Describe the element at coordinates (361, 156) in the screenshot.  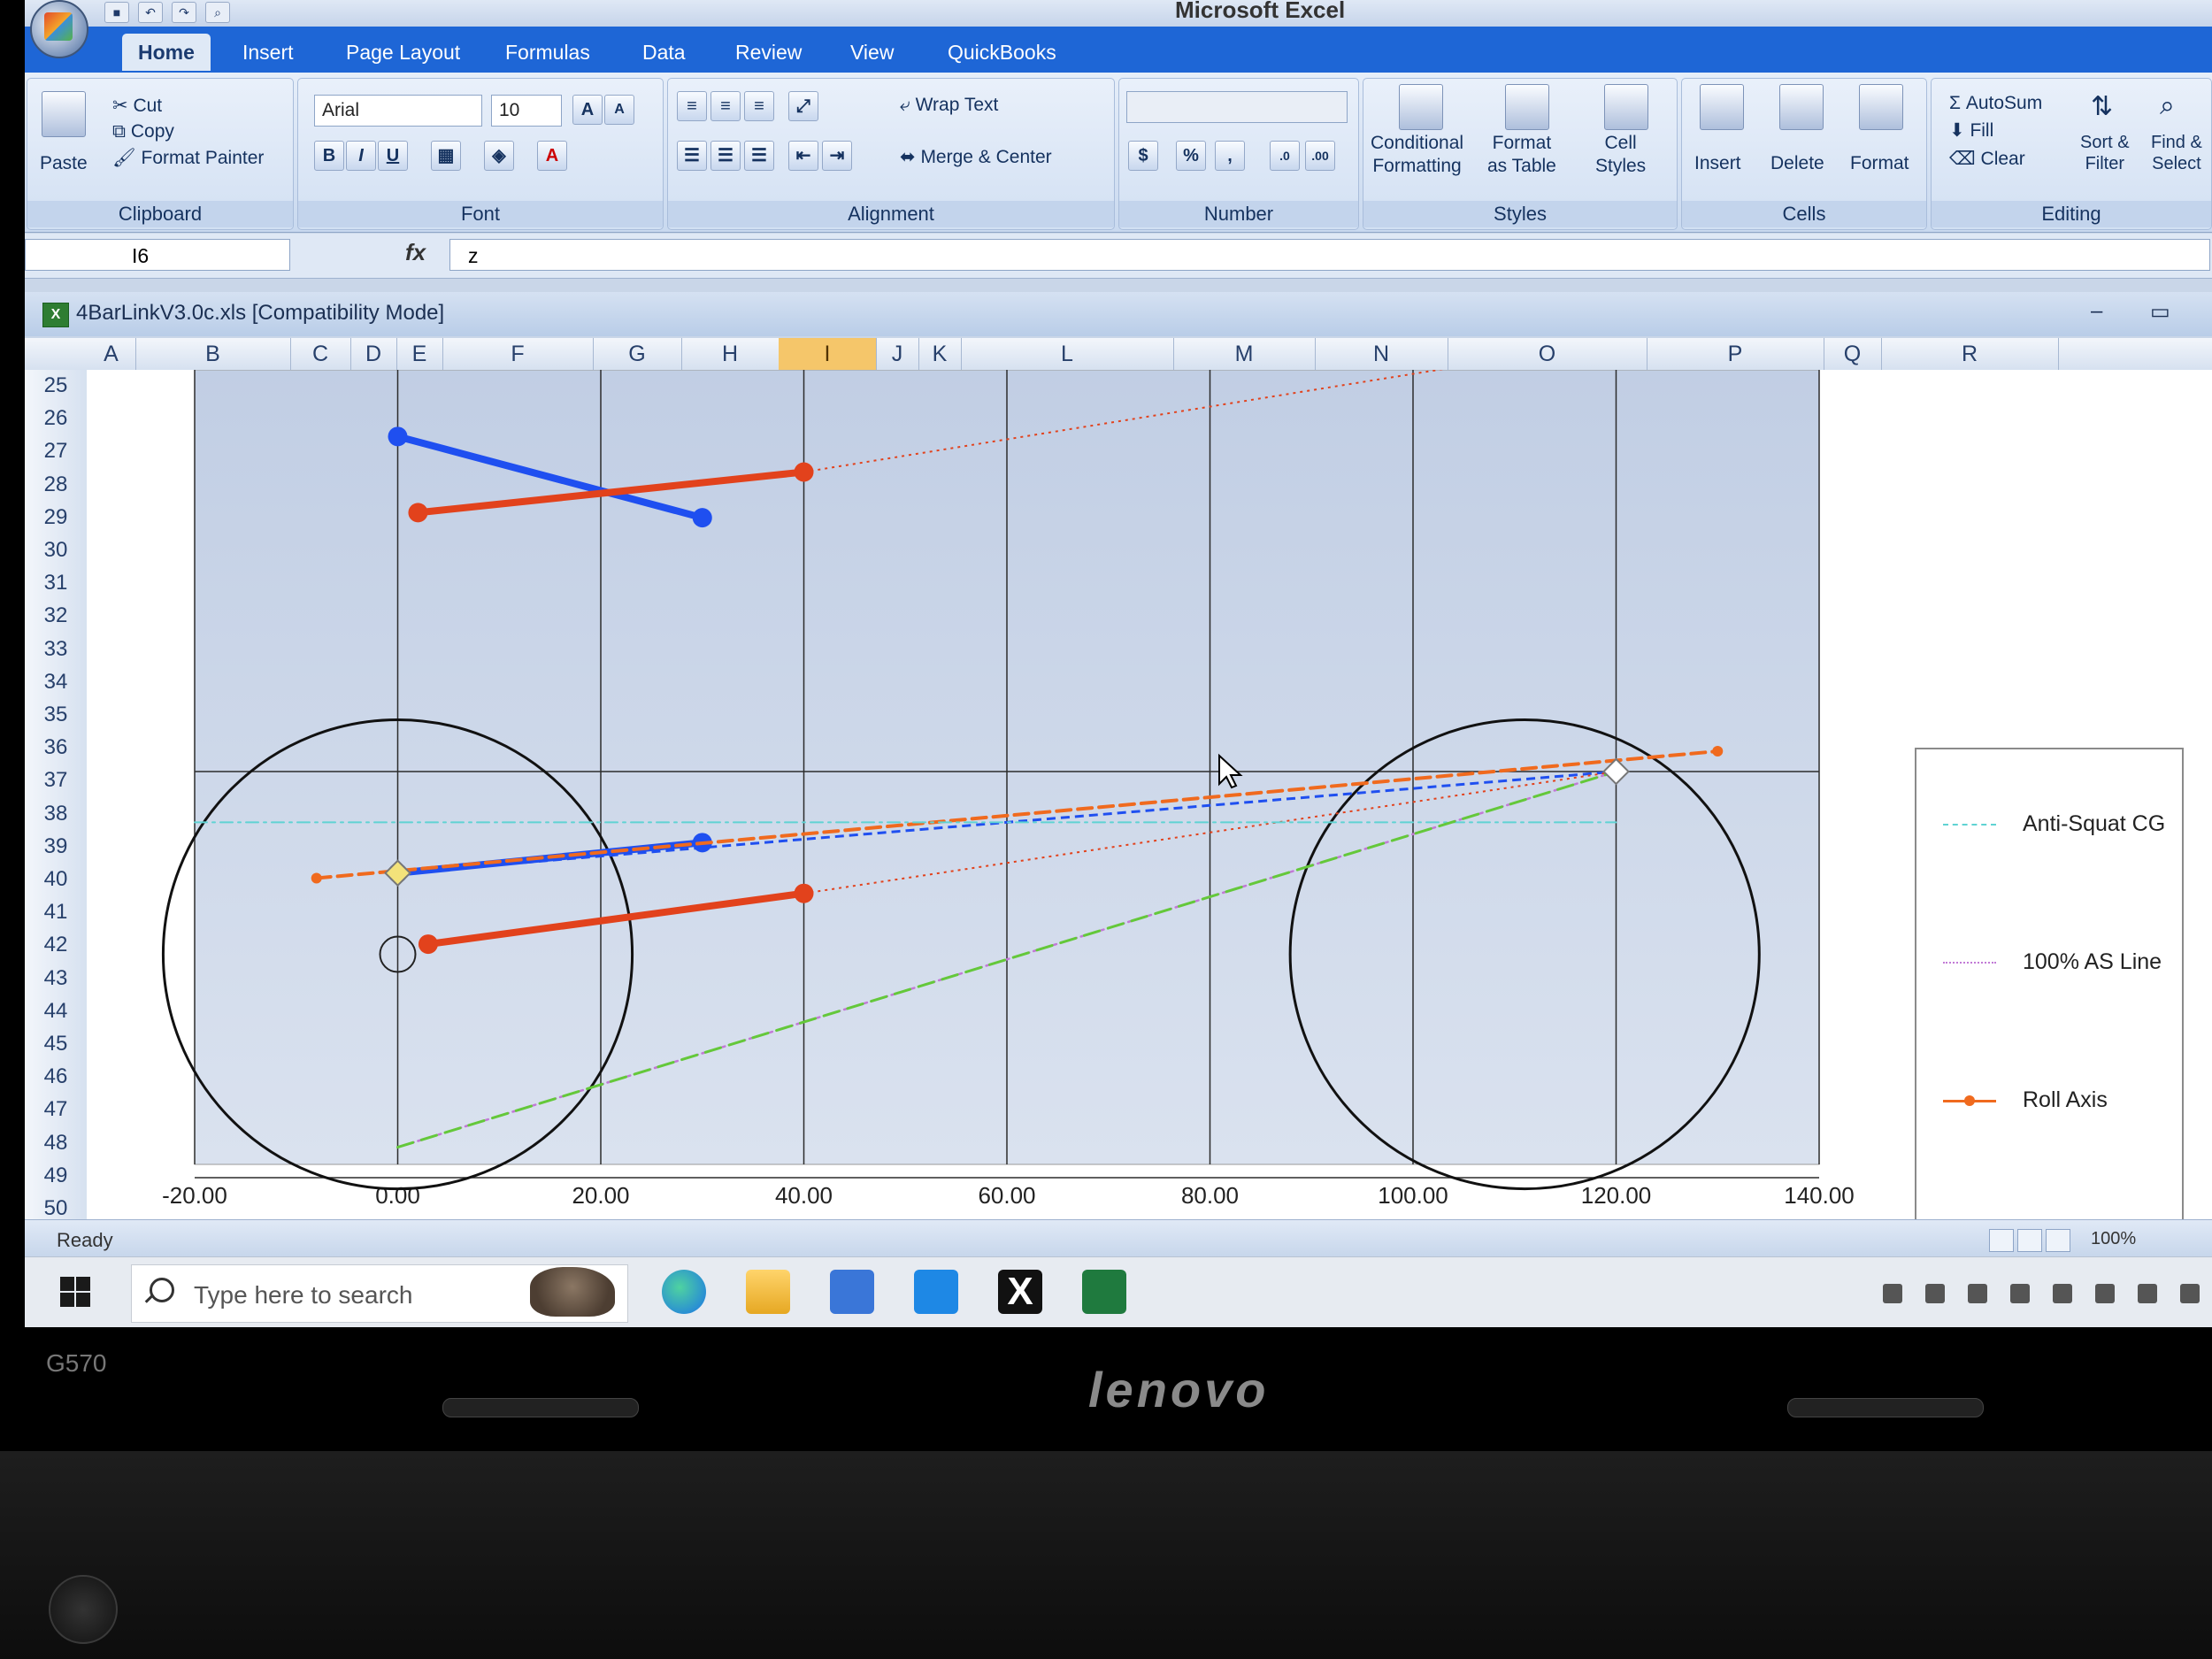
I see `italic-button: I` at that location.